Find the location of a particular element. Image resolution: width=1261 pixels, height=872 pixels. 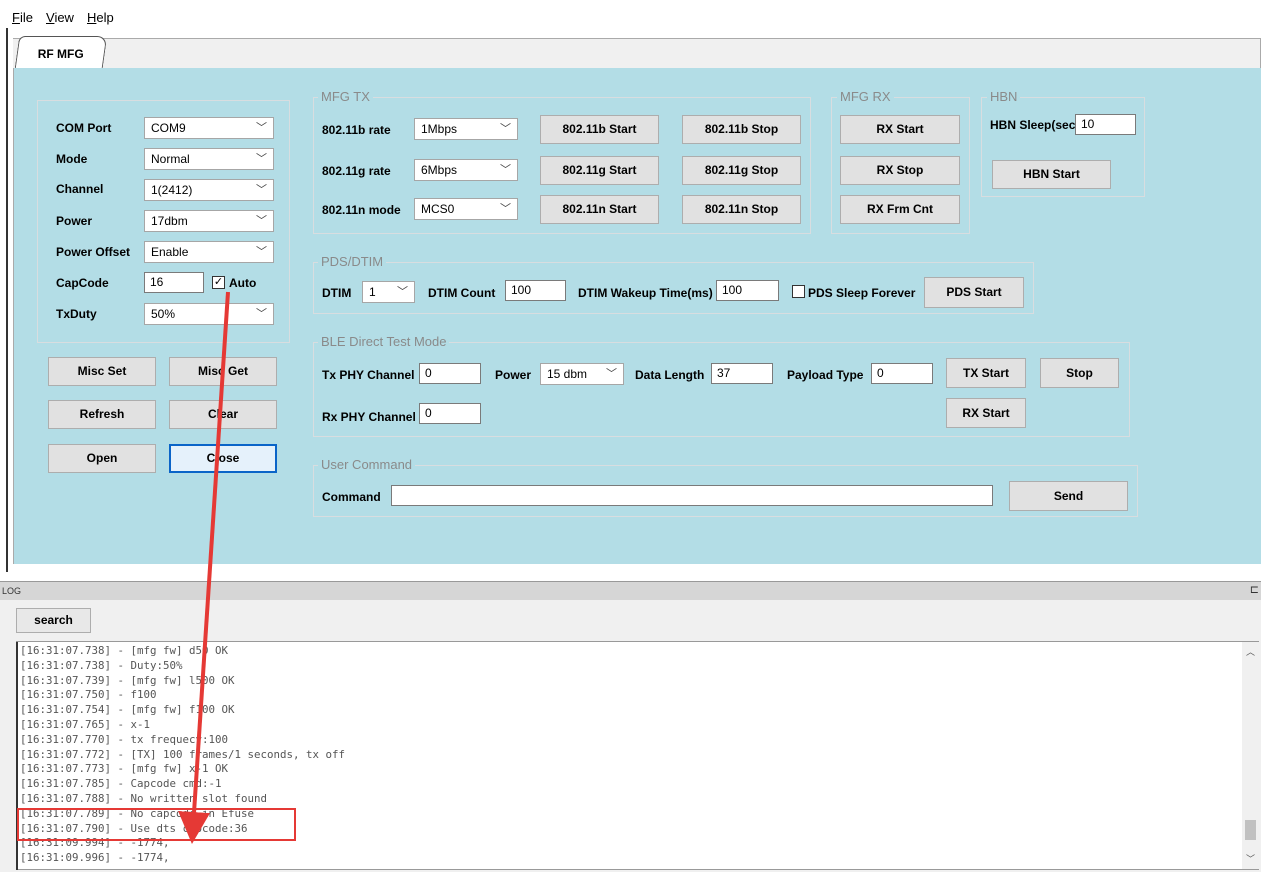

annotation-arrow-line is located at coordinates (204, 567).